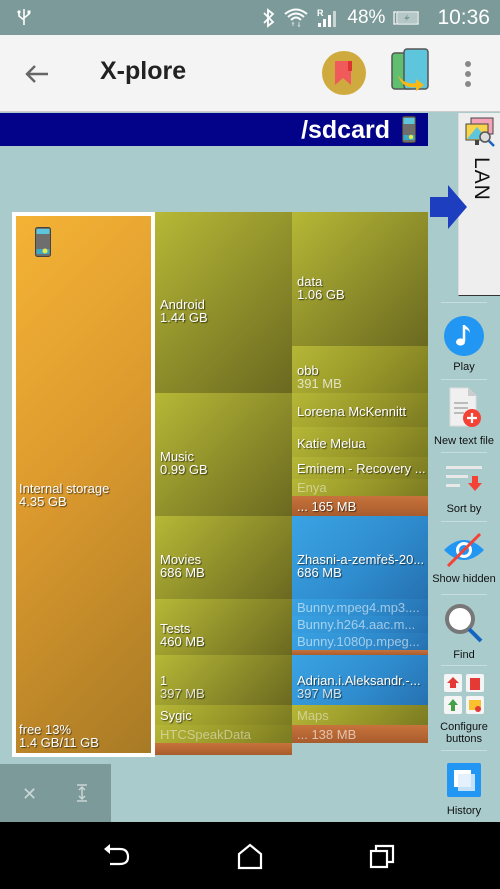  Describe the element at coordinates (464, 336) in the screenshot. I see `music-note-icon` at that location.